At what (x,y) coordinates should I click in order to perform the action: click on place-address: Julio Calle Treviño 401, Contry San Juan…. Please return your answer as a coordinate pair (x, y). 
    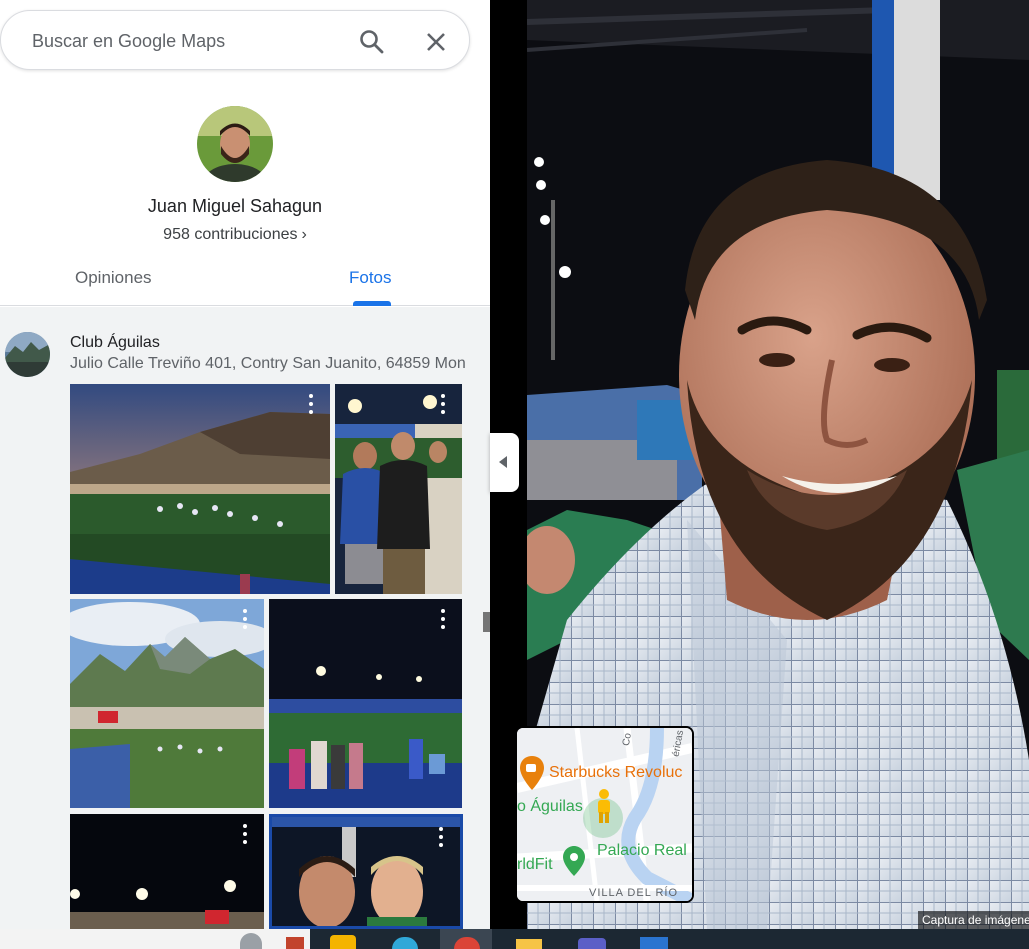
    Looking at the image, I should click on (267, 363).